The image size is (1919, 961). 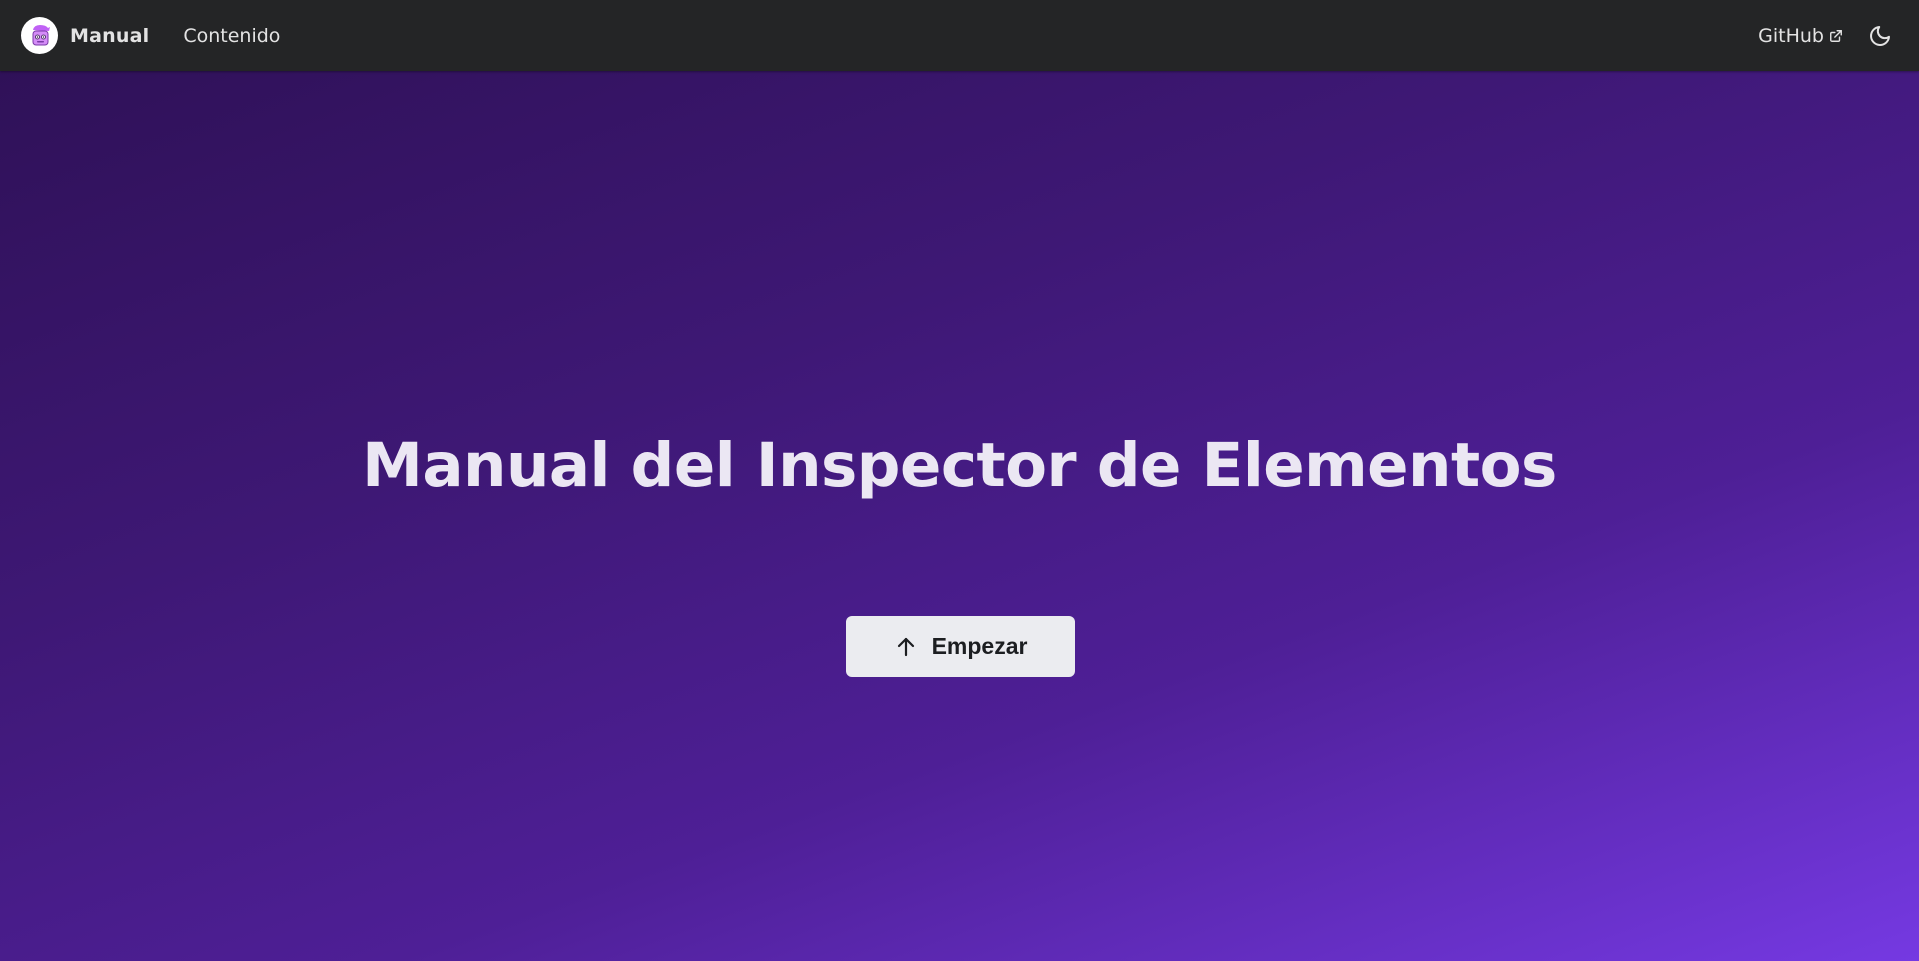 I want to click on github-link: GitHub, so click(x=1800, y=36).